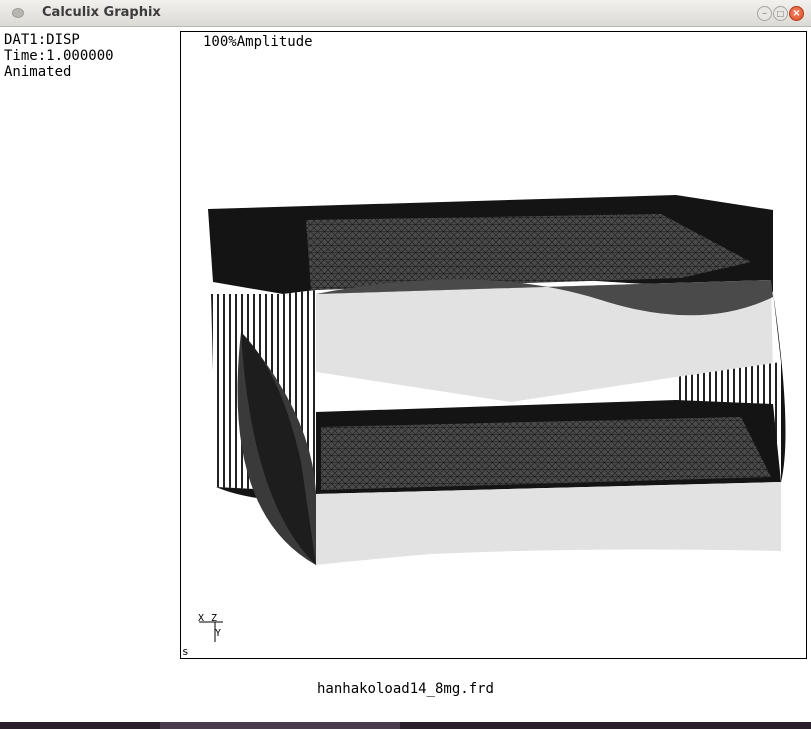  I want to click on axis-z-label: Z, so click(214, 619).